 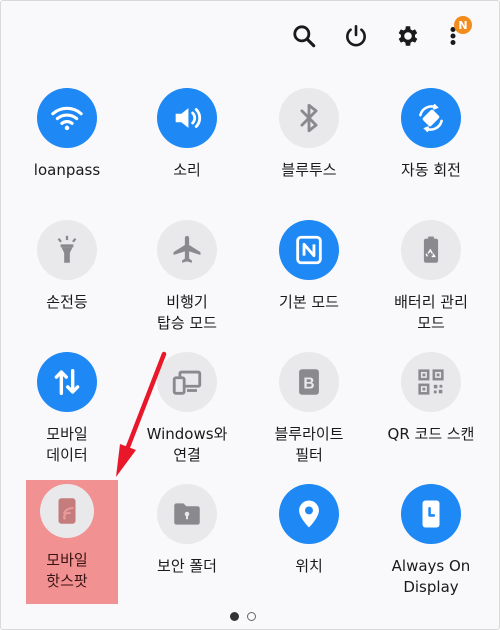 I want to click on sound-icon, so click(x=188, y=118).